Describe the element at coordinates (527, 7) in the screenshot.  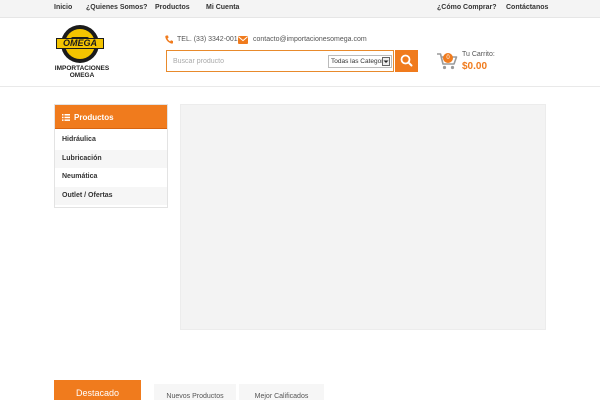
I see `nav-link-contactanos: Contáctanos` at that location.